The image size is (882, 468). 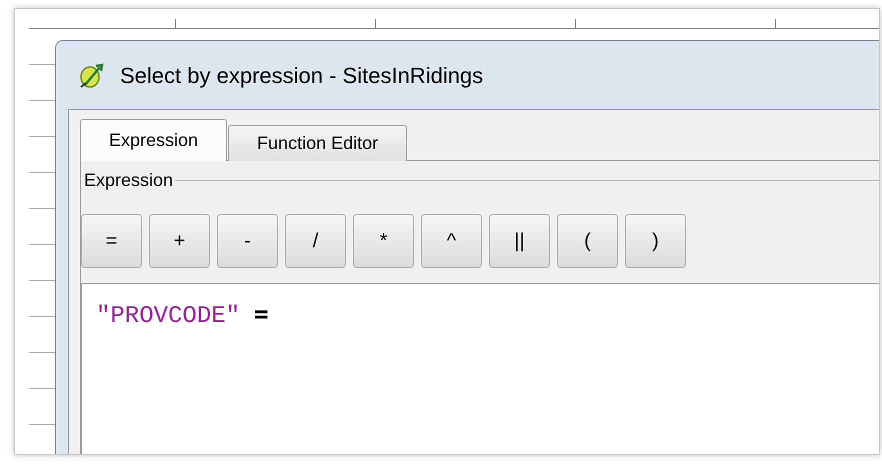 What do you see at coordinates (383, 241) in the screenshot?
I see `operator-button: *` at bounding box center [383, 241].